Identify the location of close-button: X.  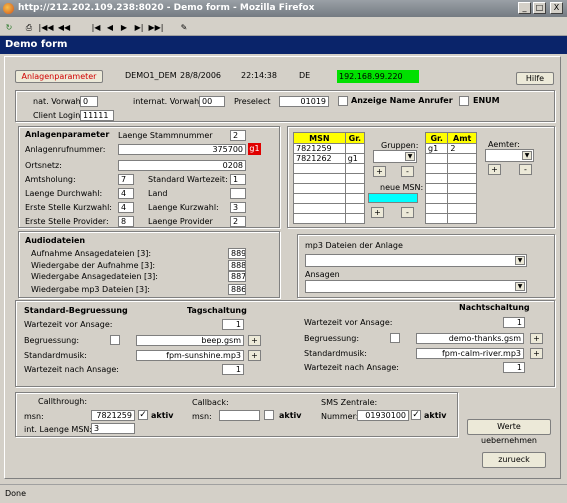
(556, 8).